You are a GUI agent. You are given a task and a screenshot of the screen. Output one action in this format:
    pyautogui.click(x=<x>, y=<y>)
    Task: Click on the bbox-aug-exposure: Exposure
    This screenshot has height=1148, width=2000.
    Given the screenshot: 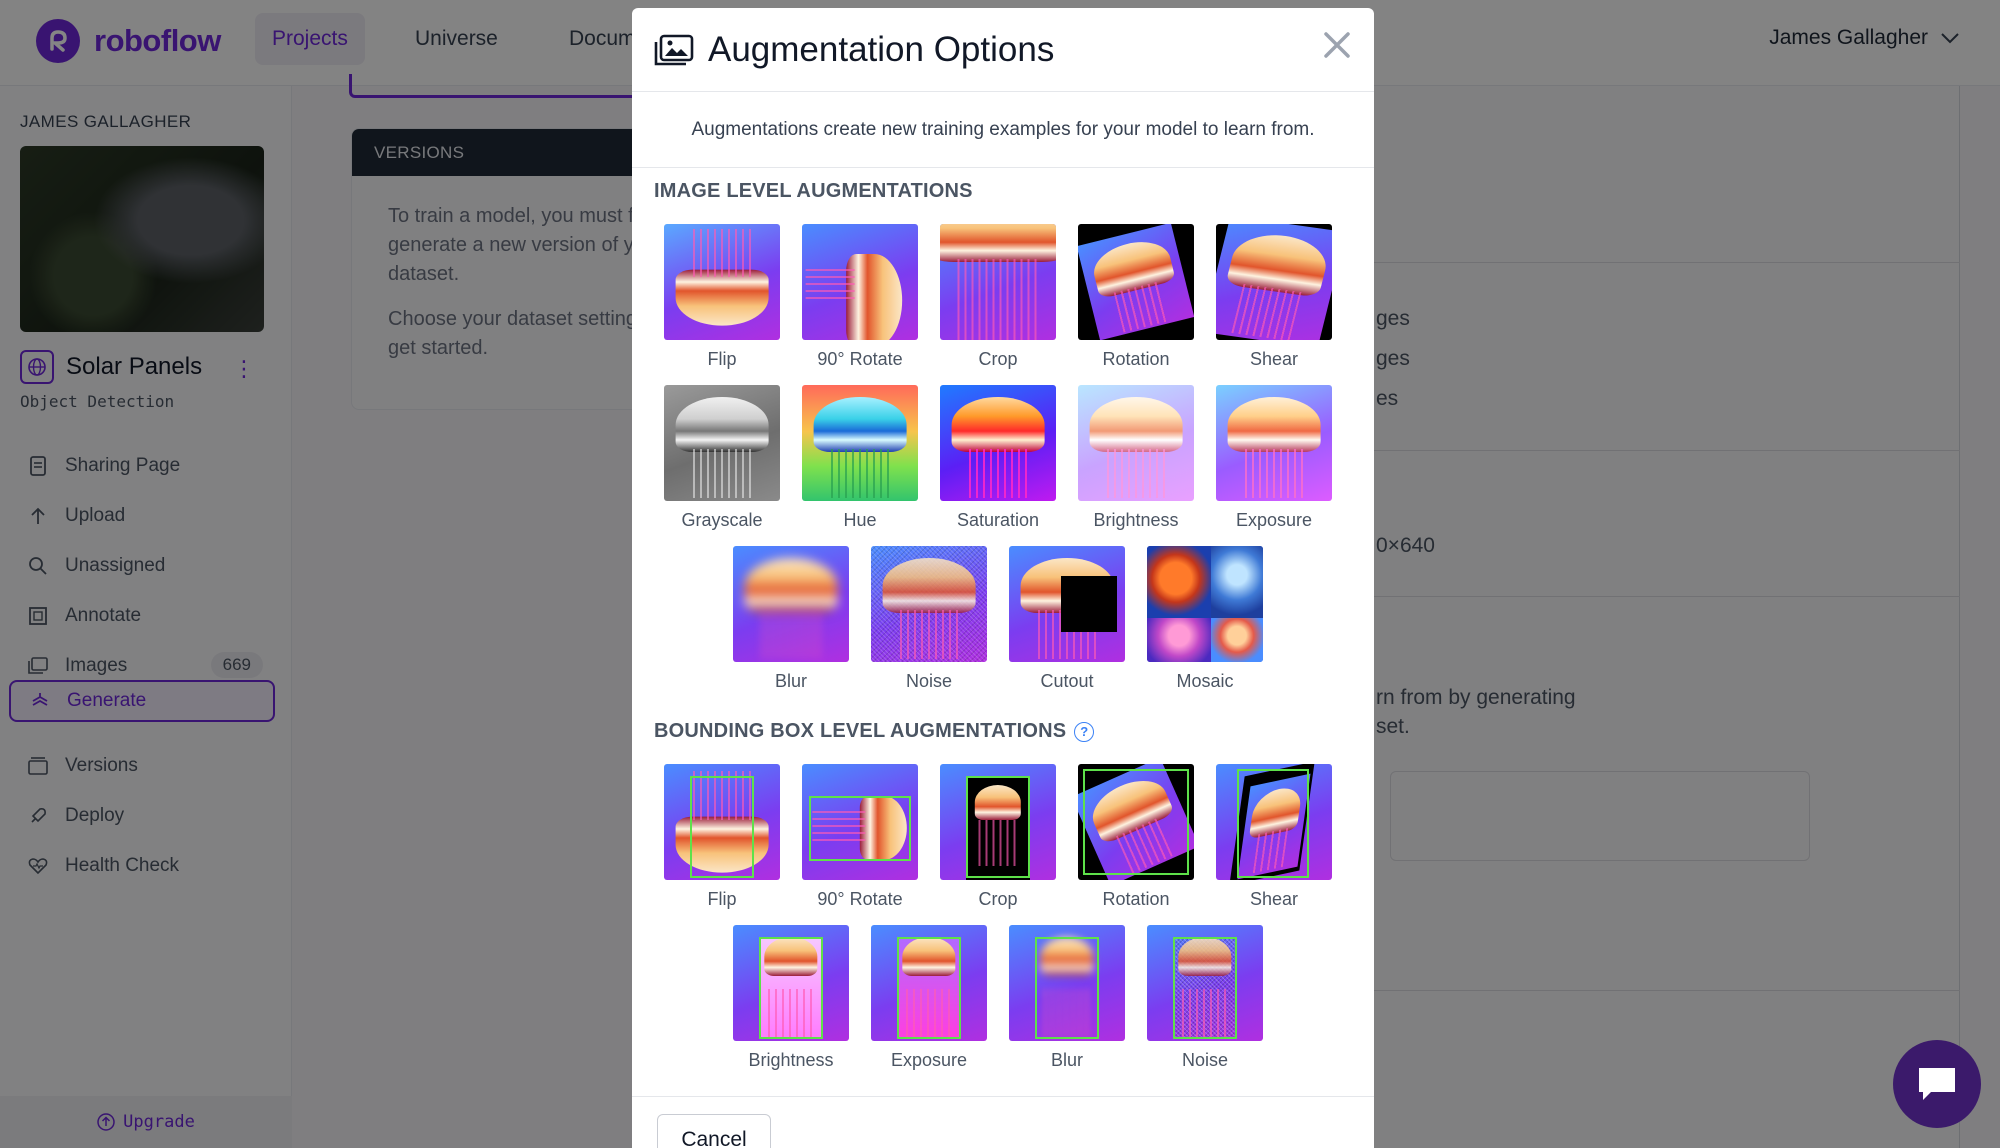 What is the action you would take?
    pyautogui.click(x=929, y=998)
    